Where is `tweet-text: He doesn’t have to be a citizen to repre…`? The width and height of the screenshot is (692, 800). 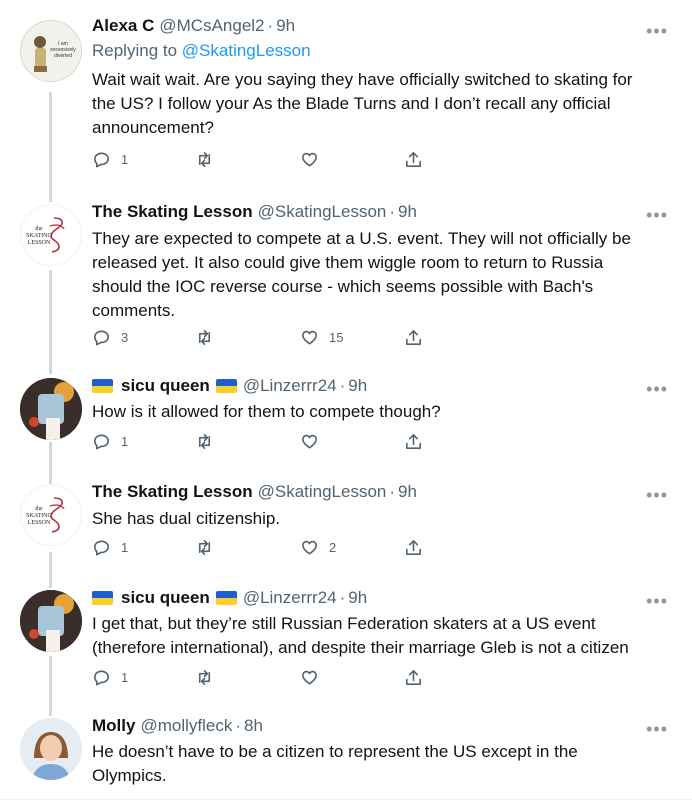 tweet-text: He doesn’t have to be a citizen to repre… is located at coordinates (335, 763).